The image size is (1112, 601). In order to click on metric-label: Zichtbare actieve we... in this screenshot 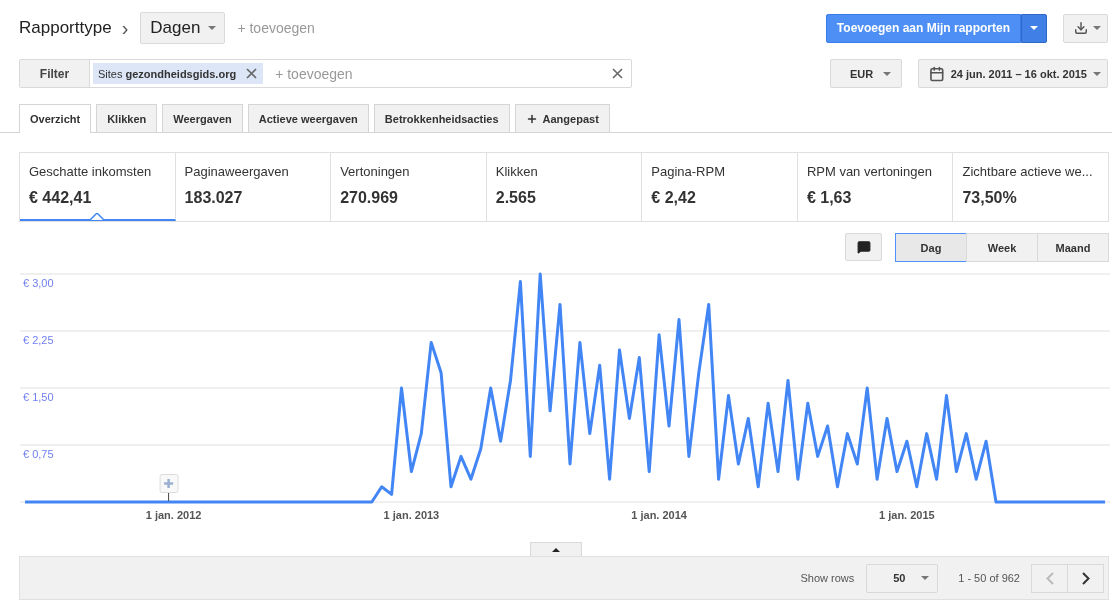, I will do `click(1028, 171)`.